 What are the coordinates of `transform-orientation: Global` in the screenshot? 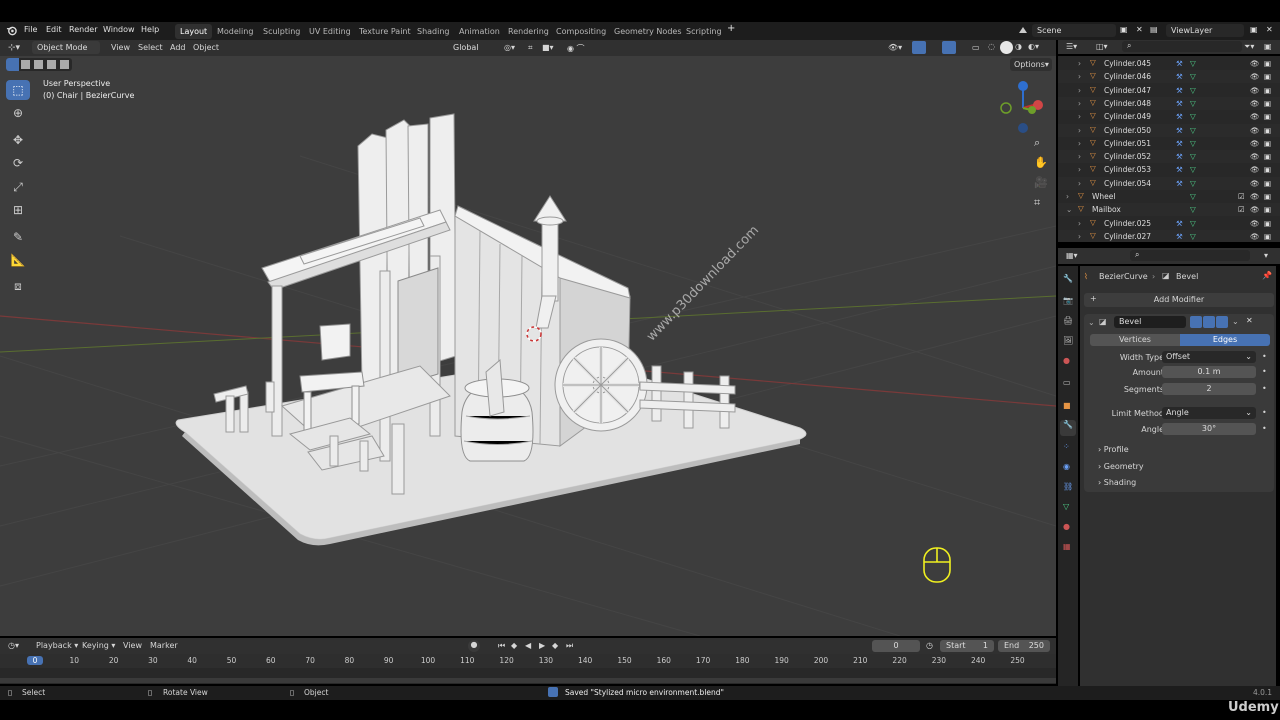 It's located at (473, 47).